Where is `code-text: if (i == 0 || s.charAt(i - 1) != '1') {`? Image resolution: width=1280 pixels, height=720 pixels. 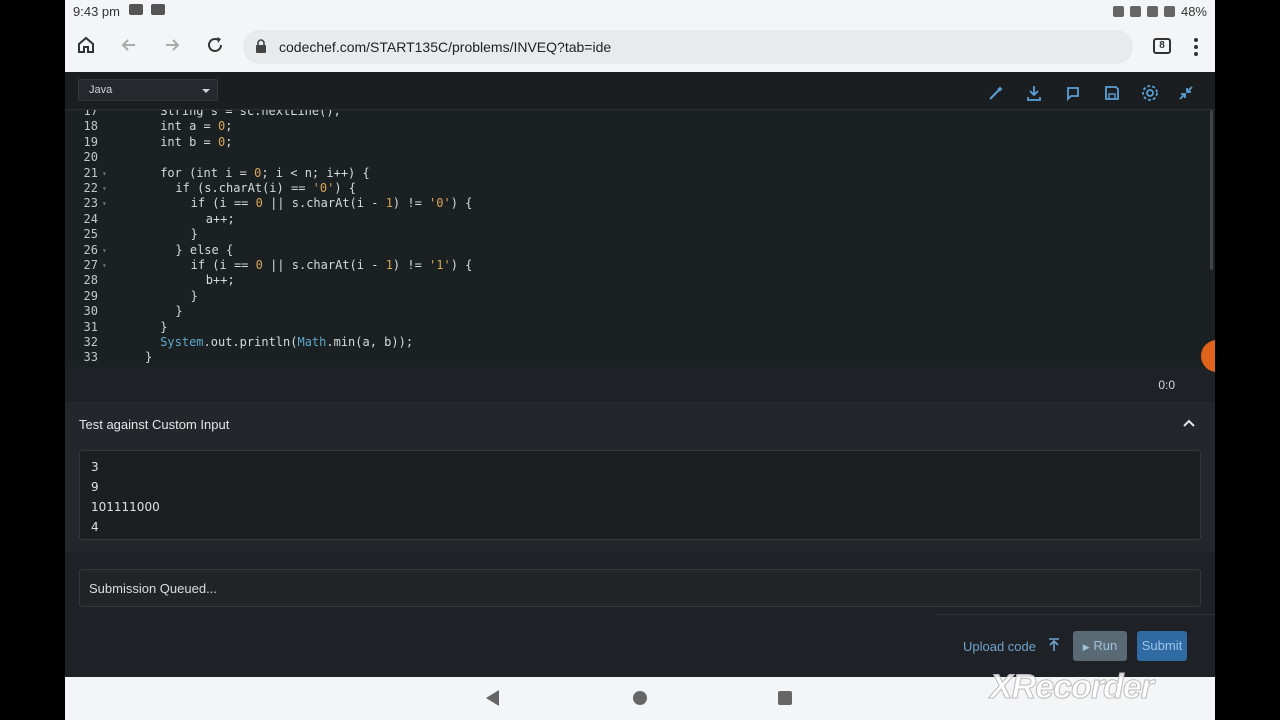
code-text: if (i == 0 || s.charAt(i - 1) != '1') { is located at coordinates (331, 265).